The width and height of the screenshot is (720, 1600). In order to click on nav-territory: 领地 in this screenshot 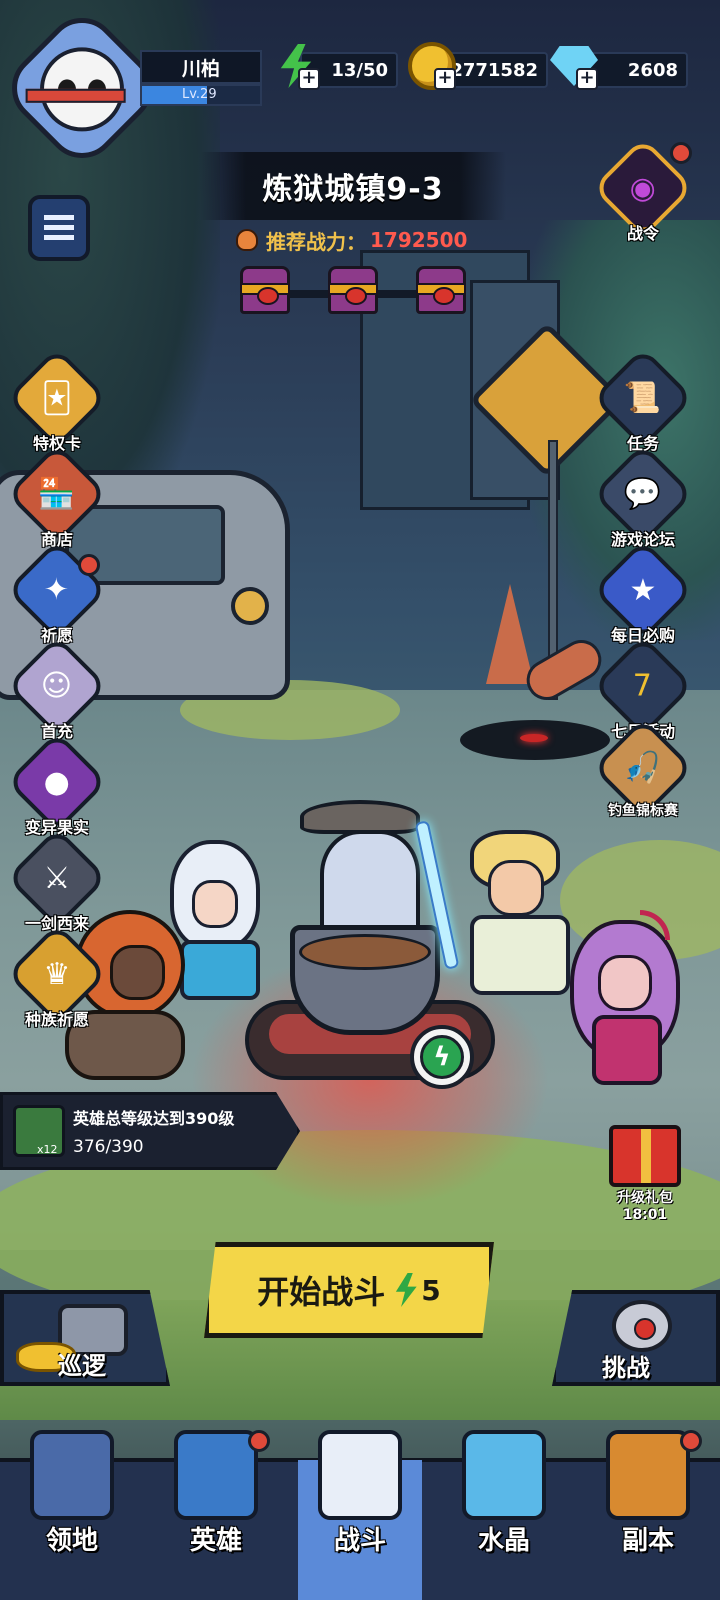, I will do `click(72, 1510)`.